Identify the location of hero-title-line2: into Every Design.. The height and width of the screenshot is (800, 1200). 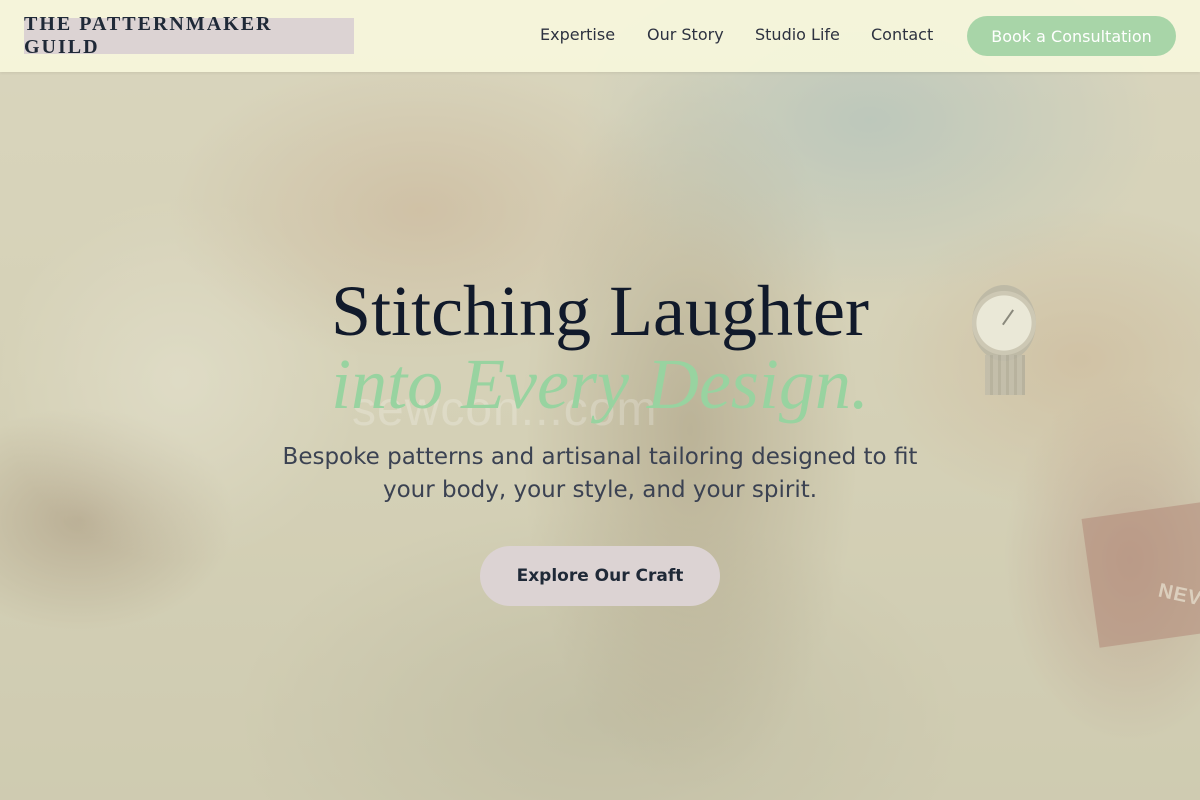
(600, 384).